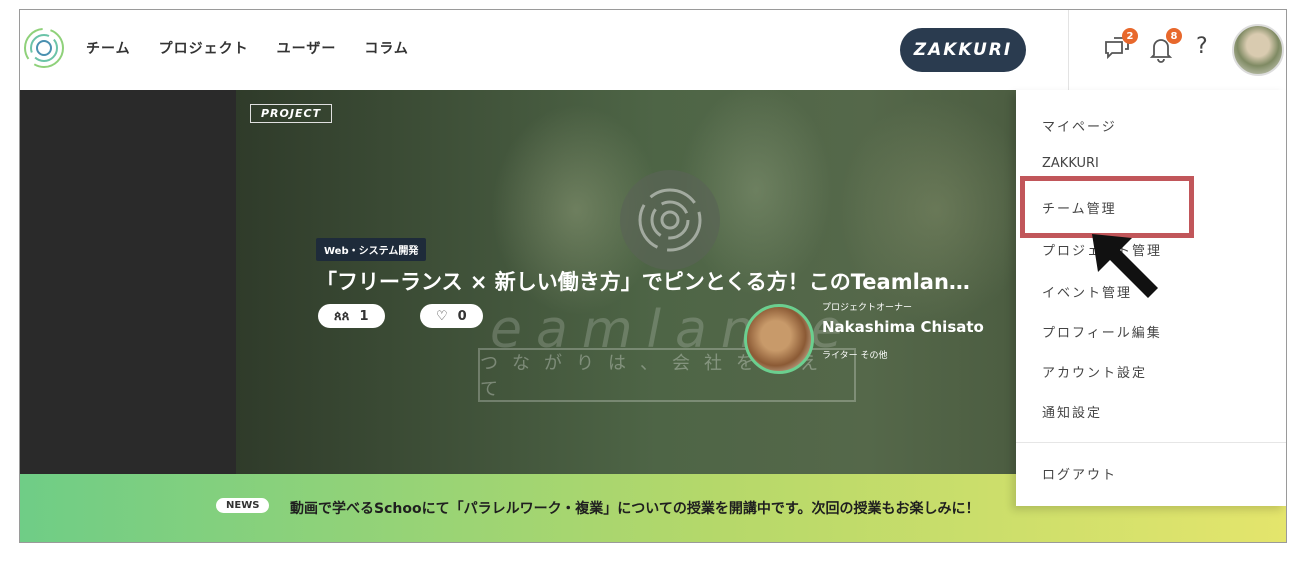  What do you see at coordinates (1070, 163) in the screenshot?
I see `menu-item-zakkuri: ZAKKURI` at bounding box center [1070, 163].